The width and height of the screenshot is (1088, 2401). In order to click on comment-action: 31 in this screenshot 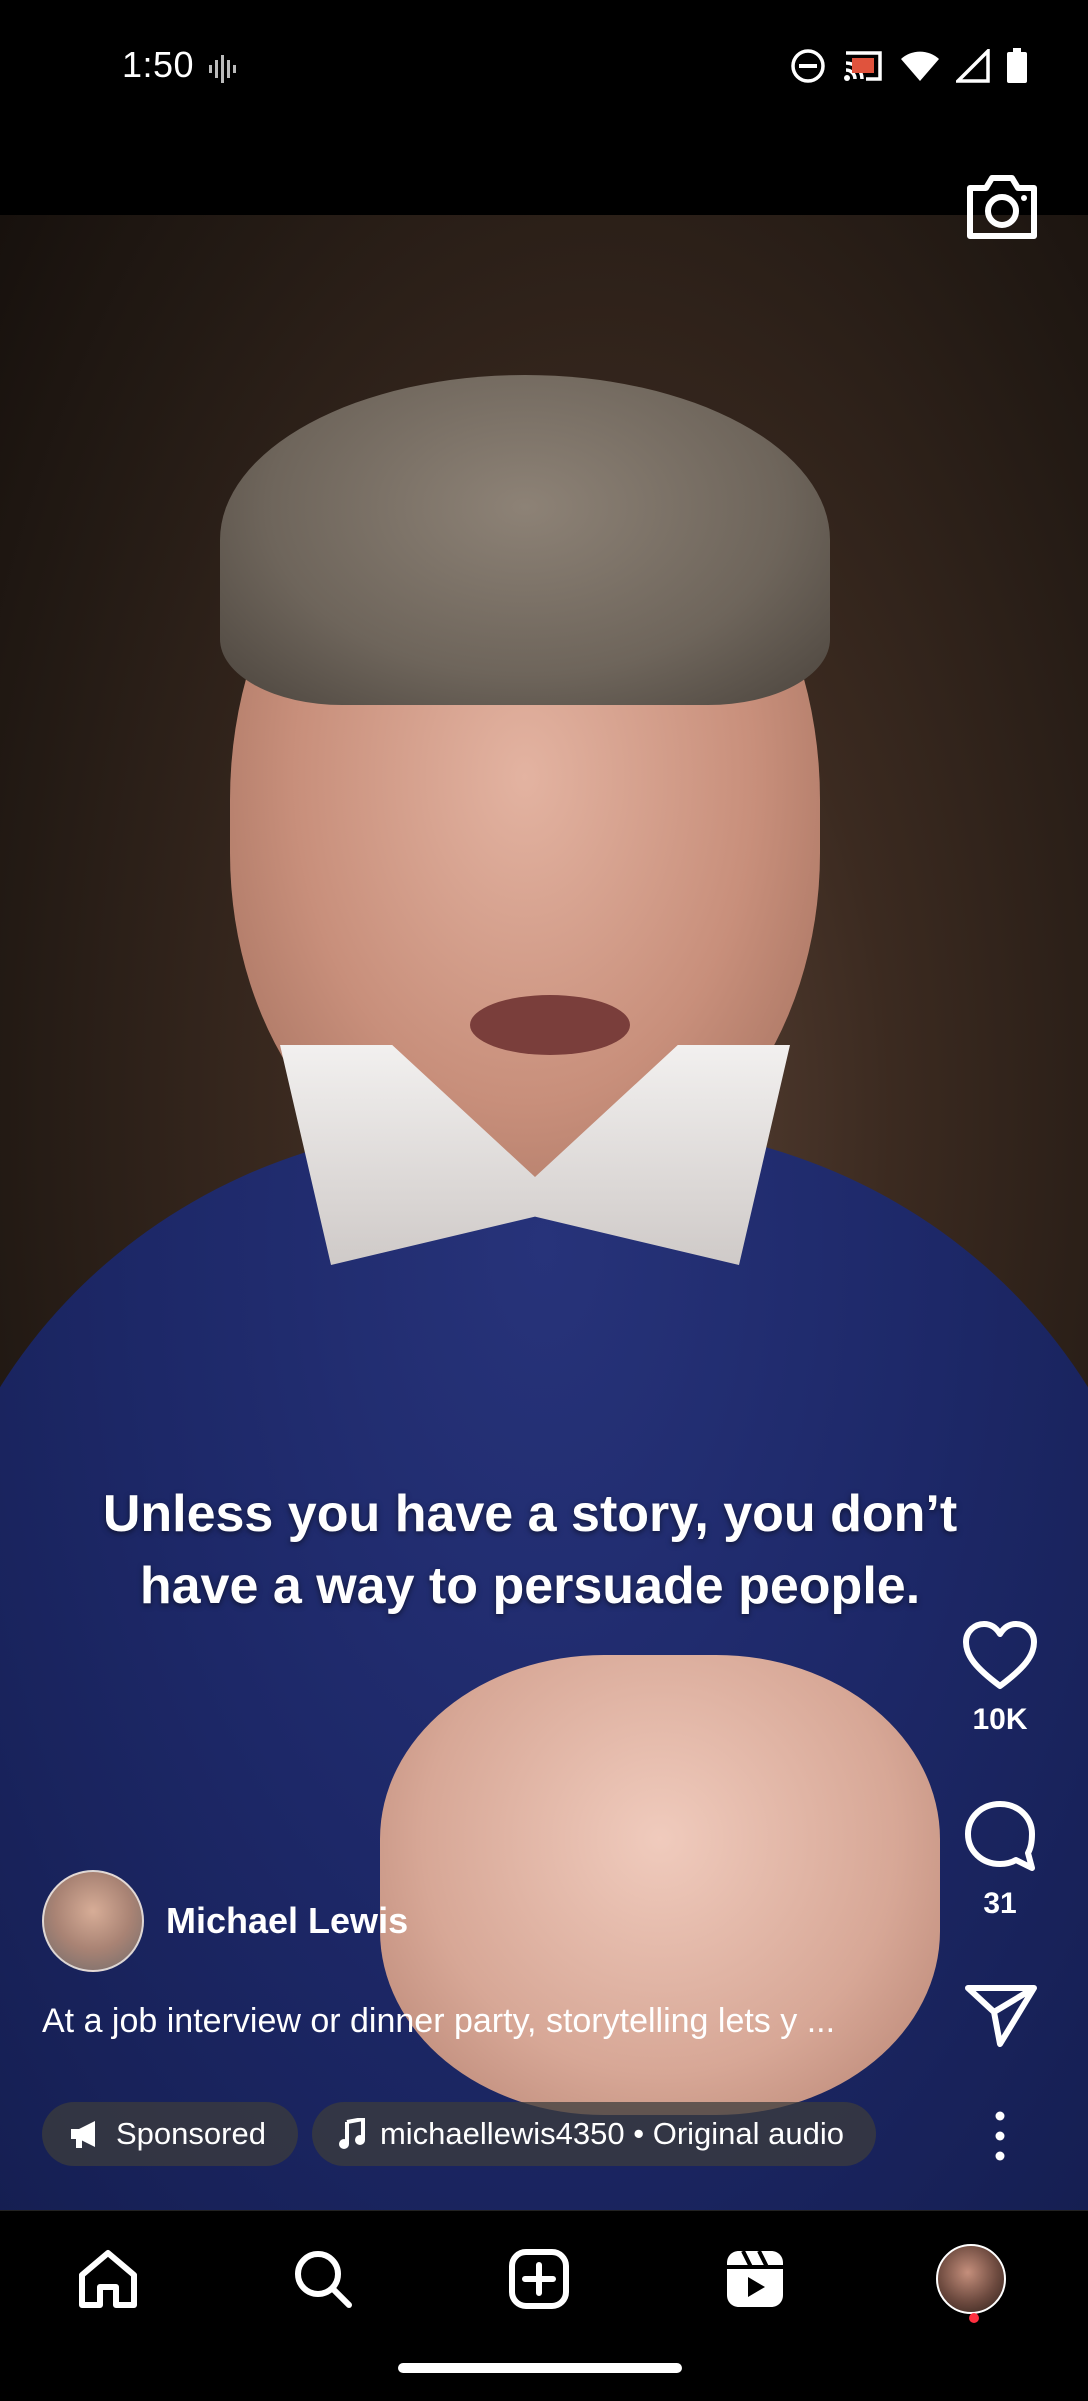, I will do `click(1000, 1859)`.